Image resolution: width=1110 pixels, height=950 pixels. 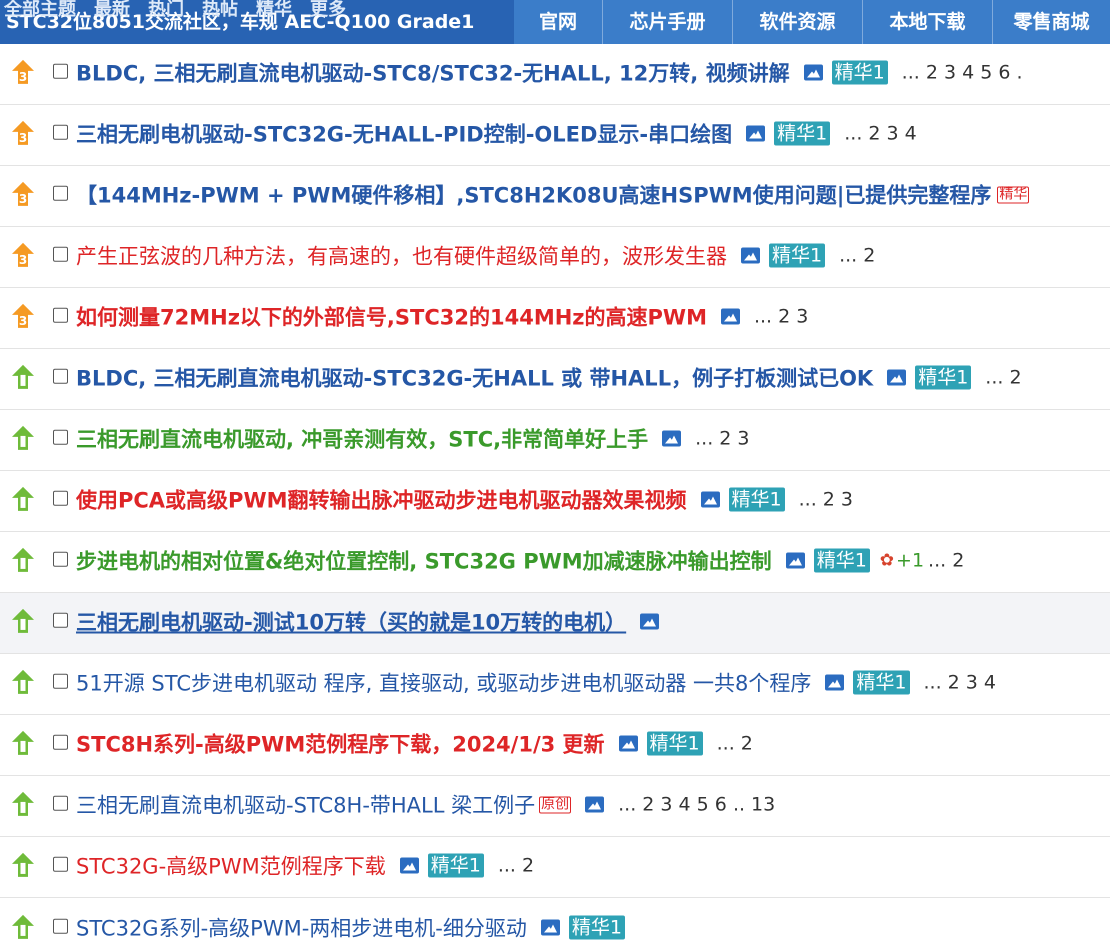 What do you see at coordinates (166, 10) in the screenshot?
I see `sub-tab: 热门` at bounding box center [166, 10].